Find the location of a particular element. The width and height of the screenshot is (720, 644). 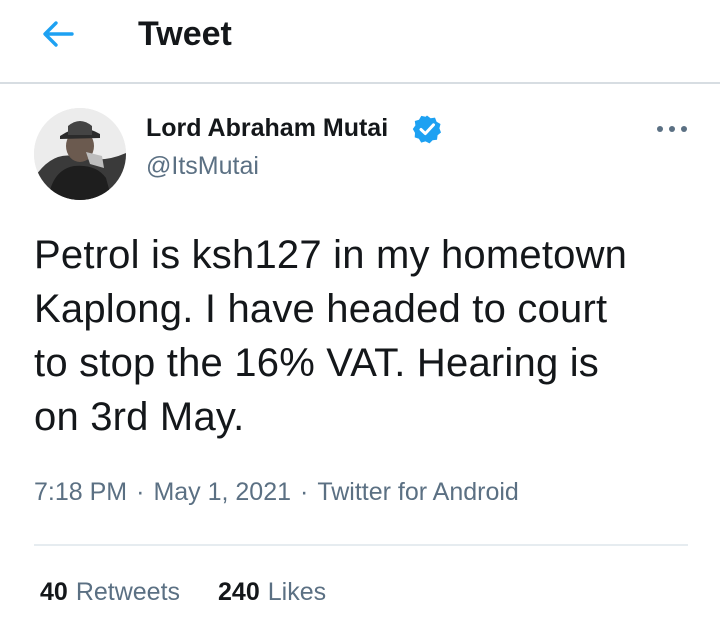

likes-count: 240 is located at coordinates (239, 592).